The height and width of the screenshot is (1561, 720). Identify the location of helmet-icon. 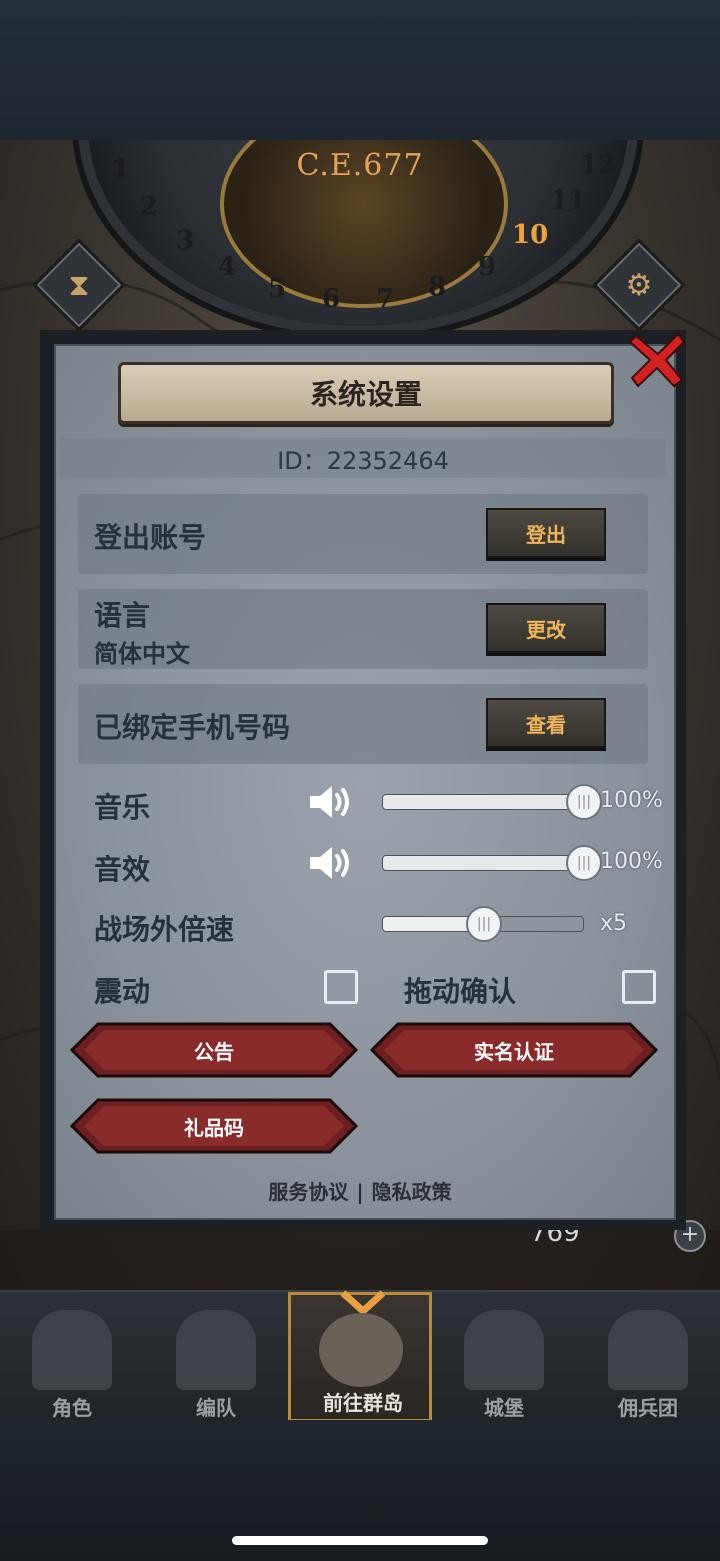
(216, 1350).